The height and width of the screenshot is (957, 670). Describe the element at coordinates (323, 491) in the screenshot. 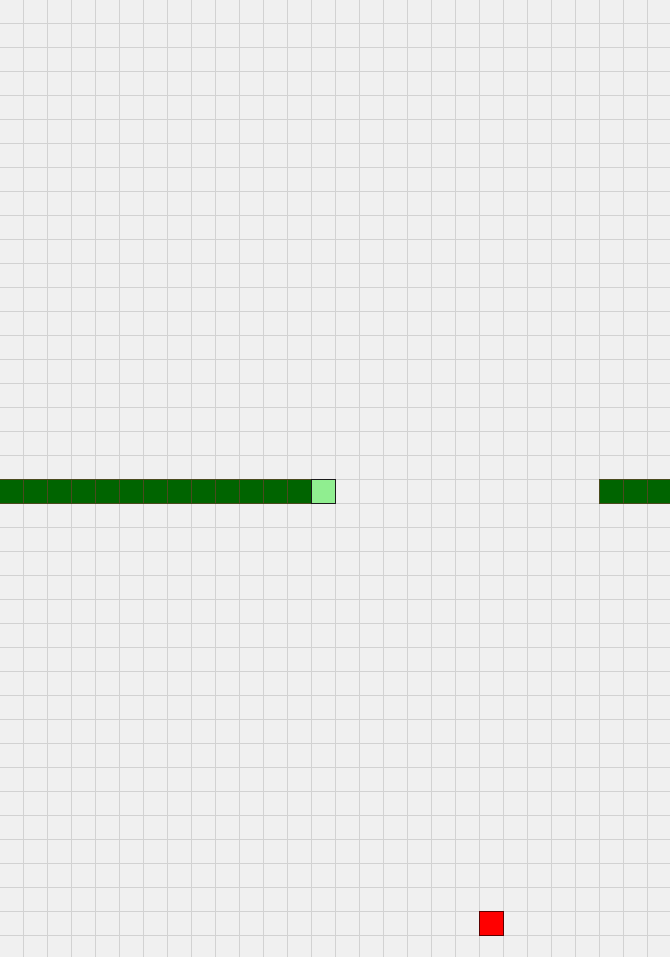

I see `snake-head` at that location.